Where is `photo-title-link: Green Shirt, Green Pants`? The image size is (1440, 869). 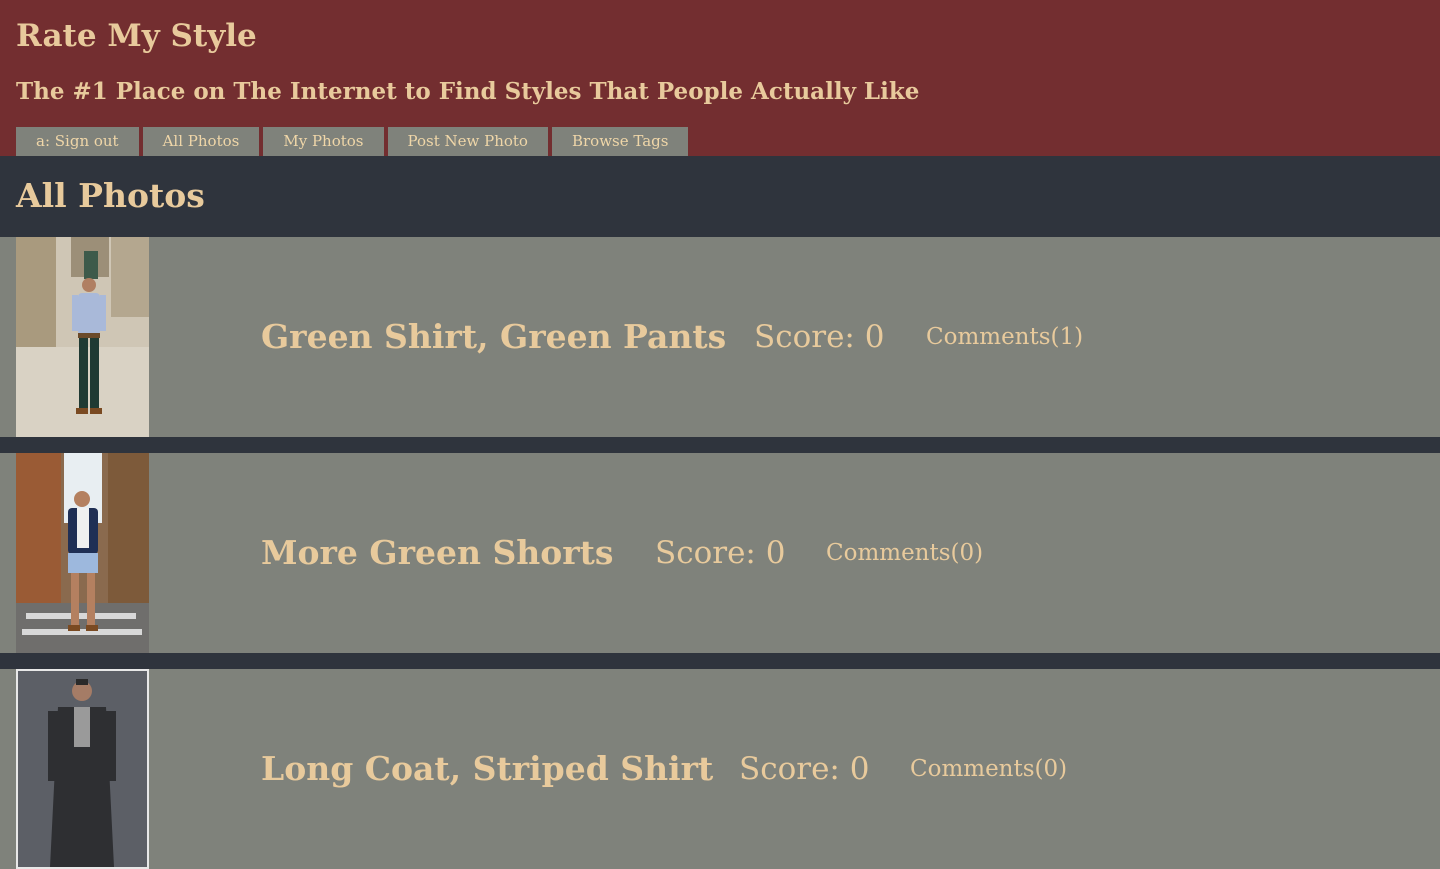
photo-title-link: Green Shirt, Green Pants is located at coordinates (493, 337).